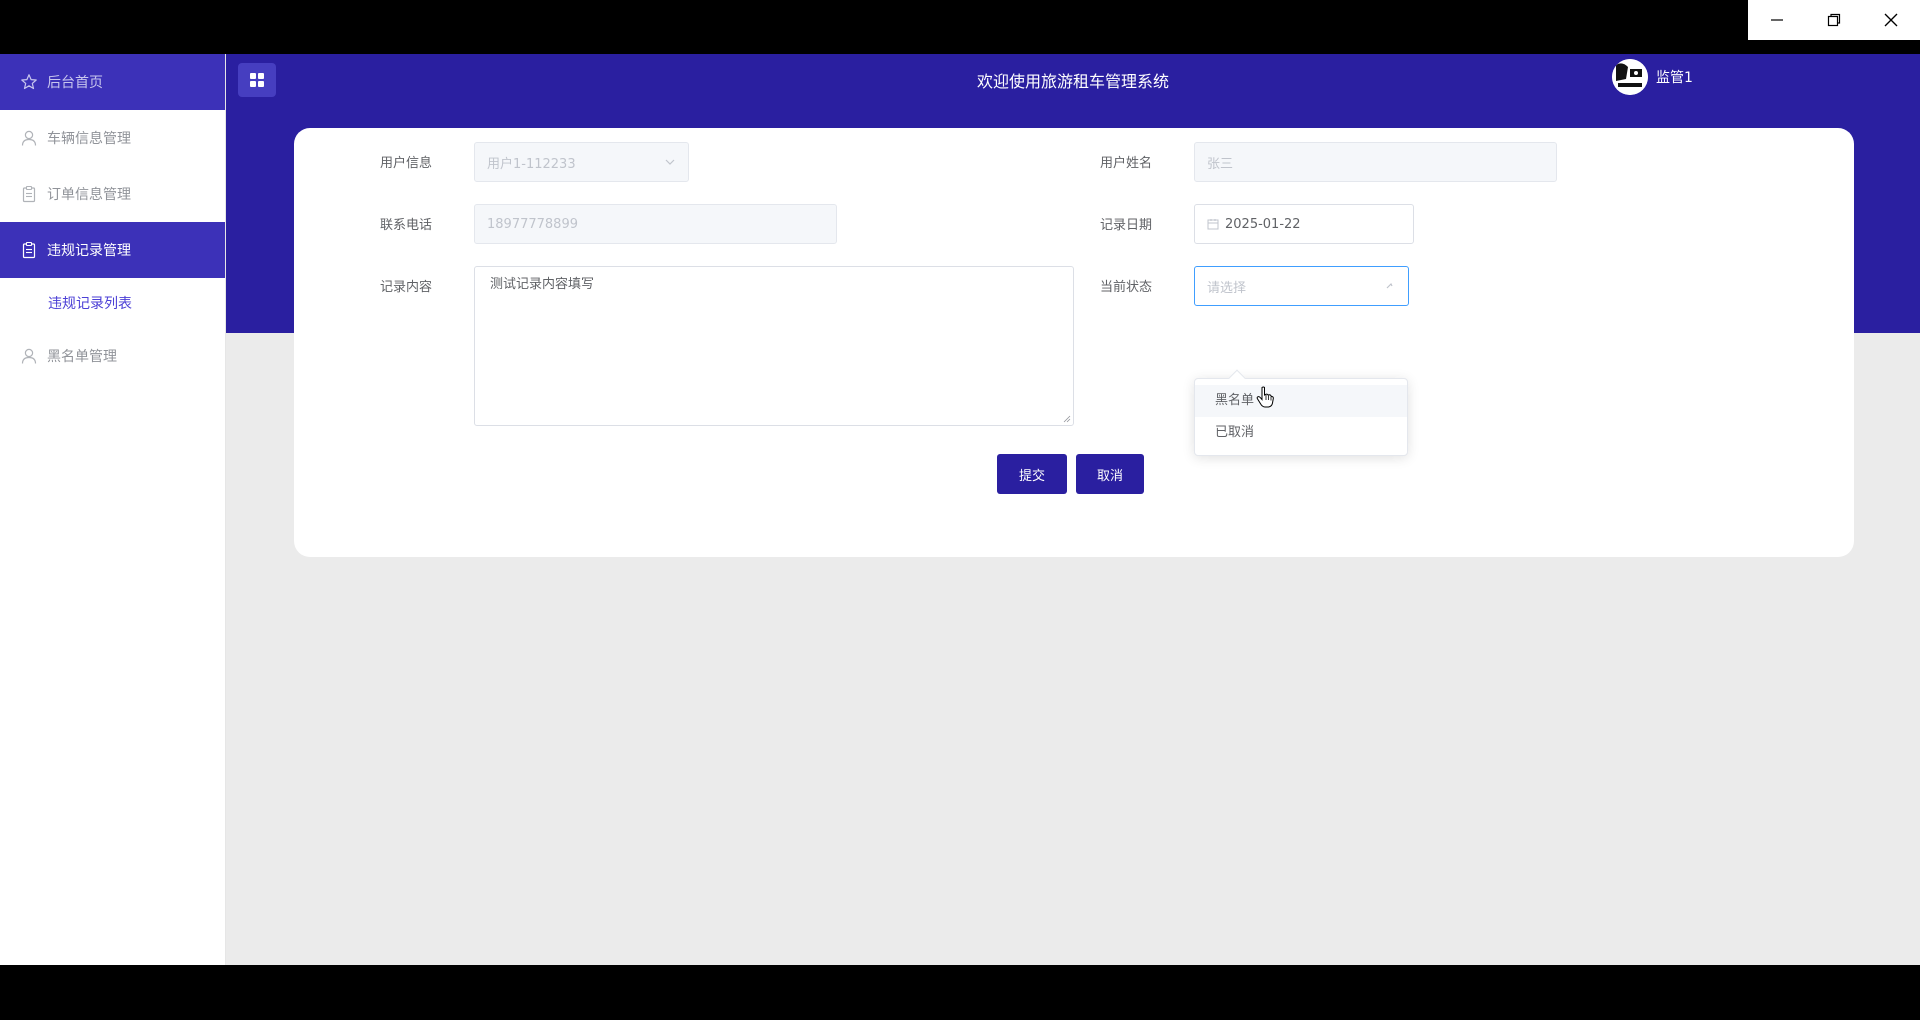 The width and height of the screenshot is (1920, 1020). I want to click on calendar-icon, so click(1213, 224).